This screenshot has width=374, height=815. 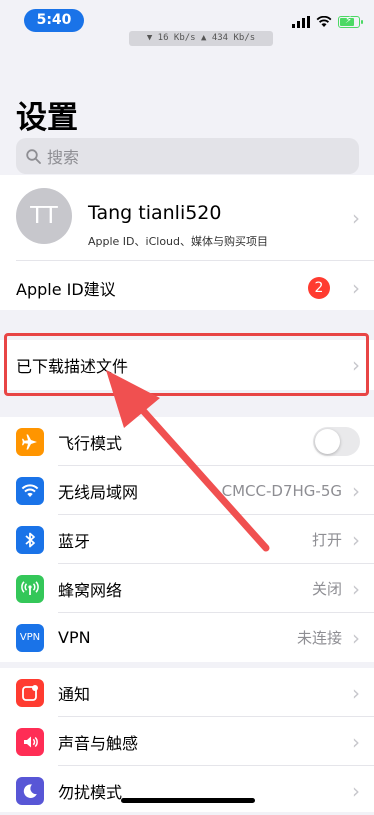 What do you see at coordinates (54, 20) in the screenshot?
I see `status-time: 5:40` at bounding box center [54, 20].